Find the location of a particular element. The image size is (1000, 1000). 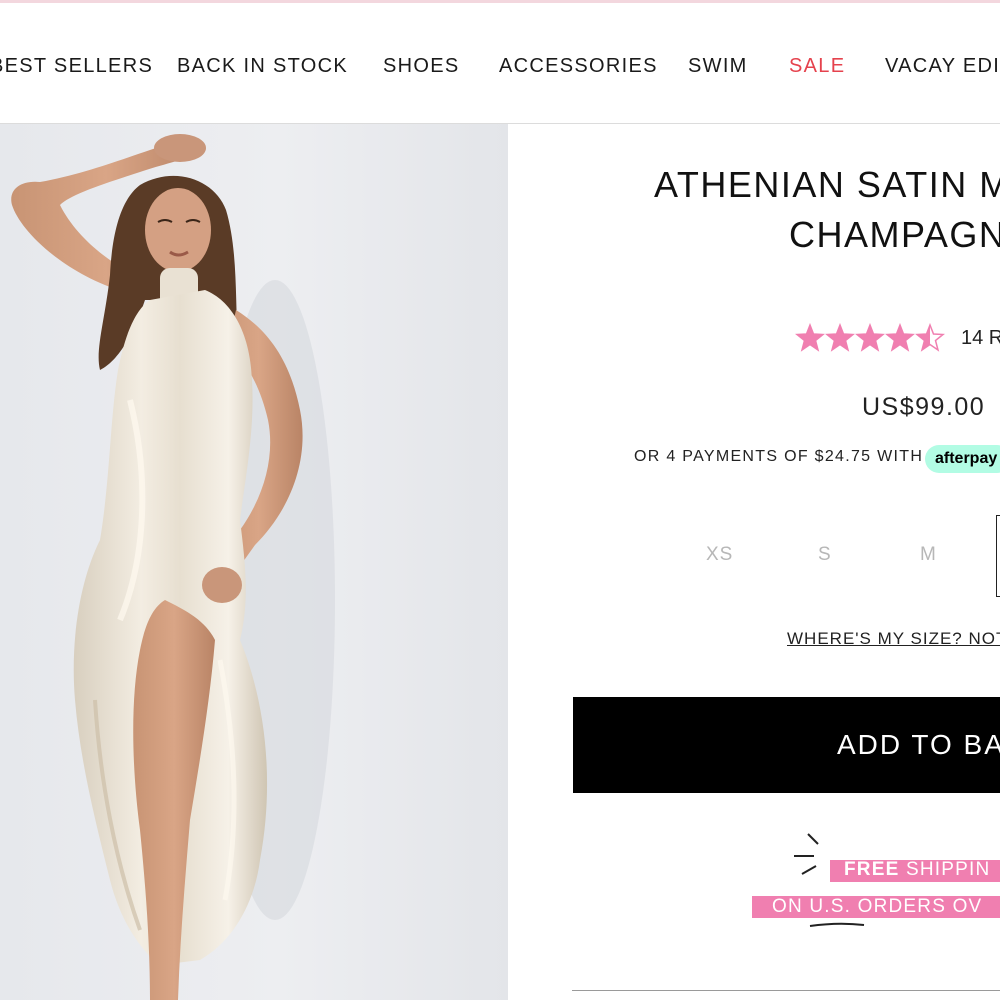

nav-shoes: SHOES is located at coordinates (421, 66).